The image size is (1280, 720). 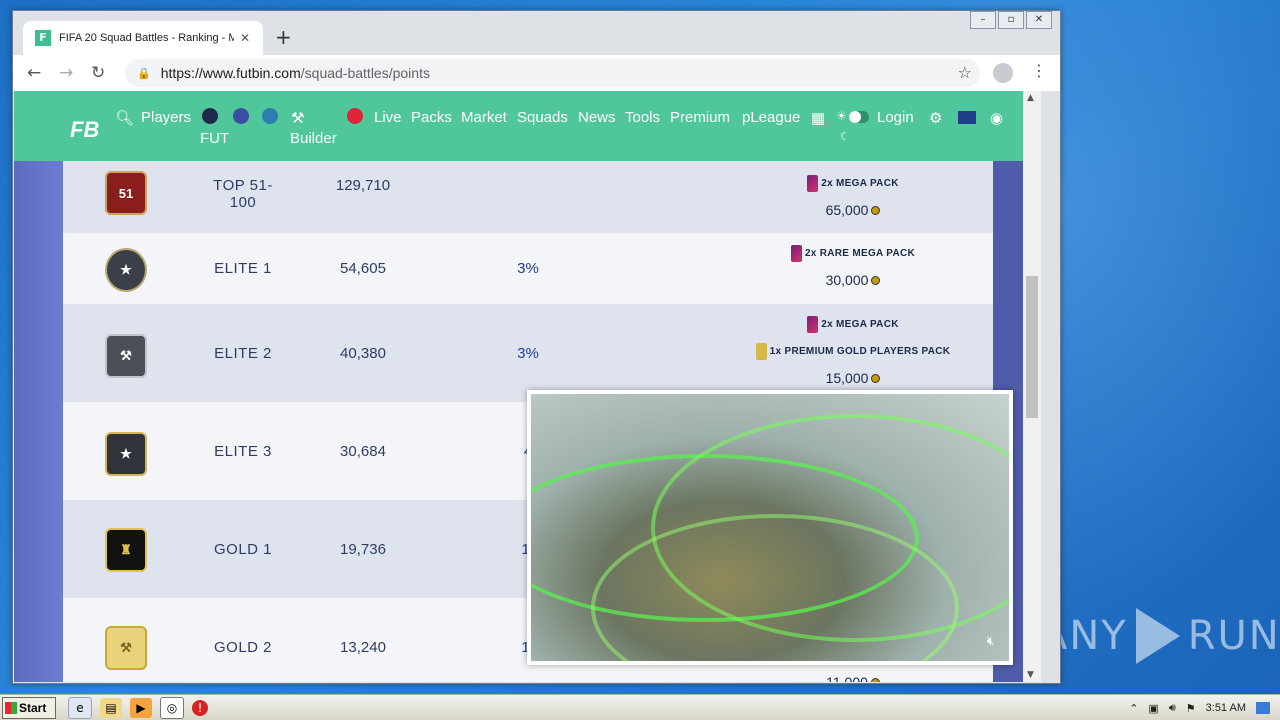 I want to click on network-icon: ▣, so click(x=1153, y=708).